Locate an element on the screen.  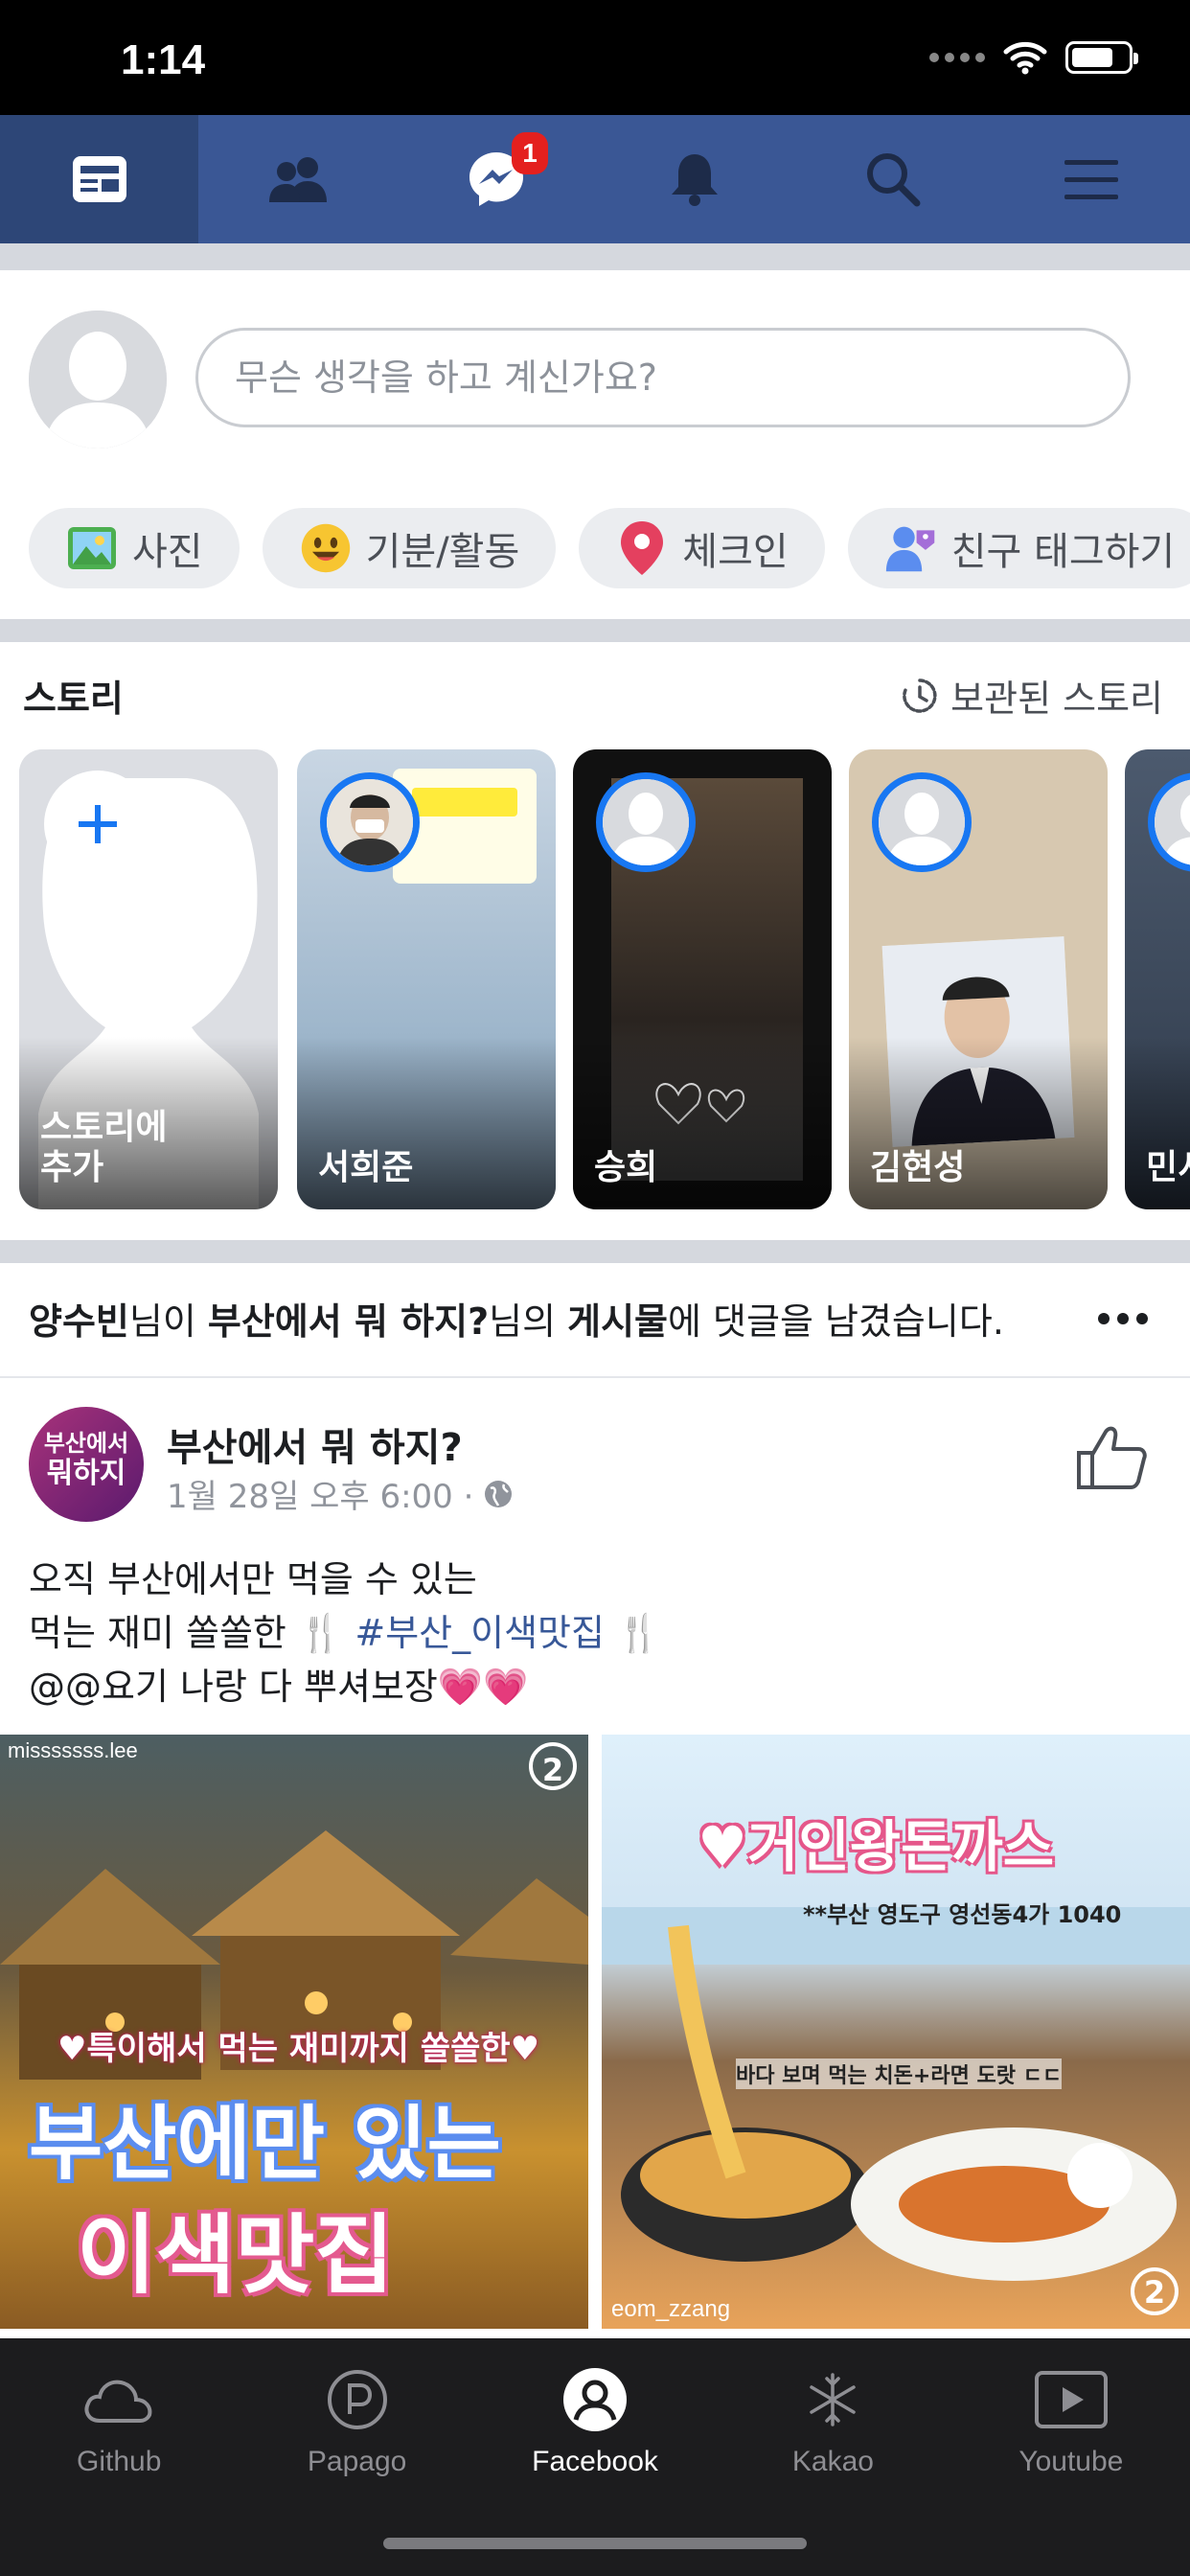
chip-checkin: 체크인 is located at coordinates (702, 548).